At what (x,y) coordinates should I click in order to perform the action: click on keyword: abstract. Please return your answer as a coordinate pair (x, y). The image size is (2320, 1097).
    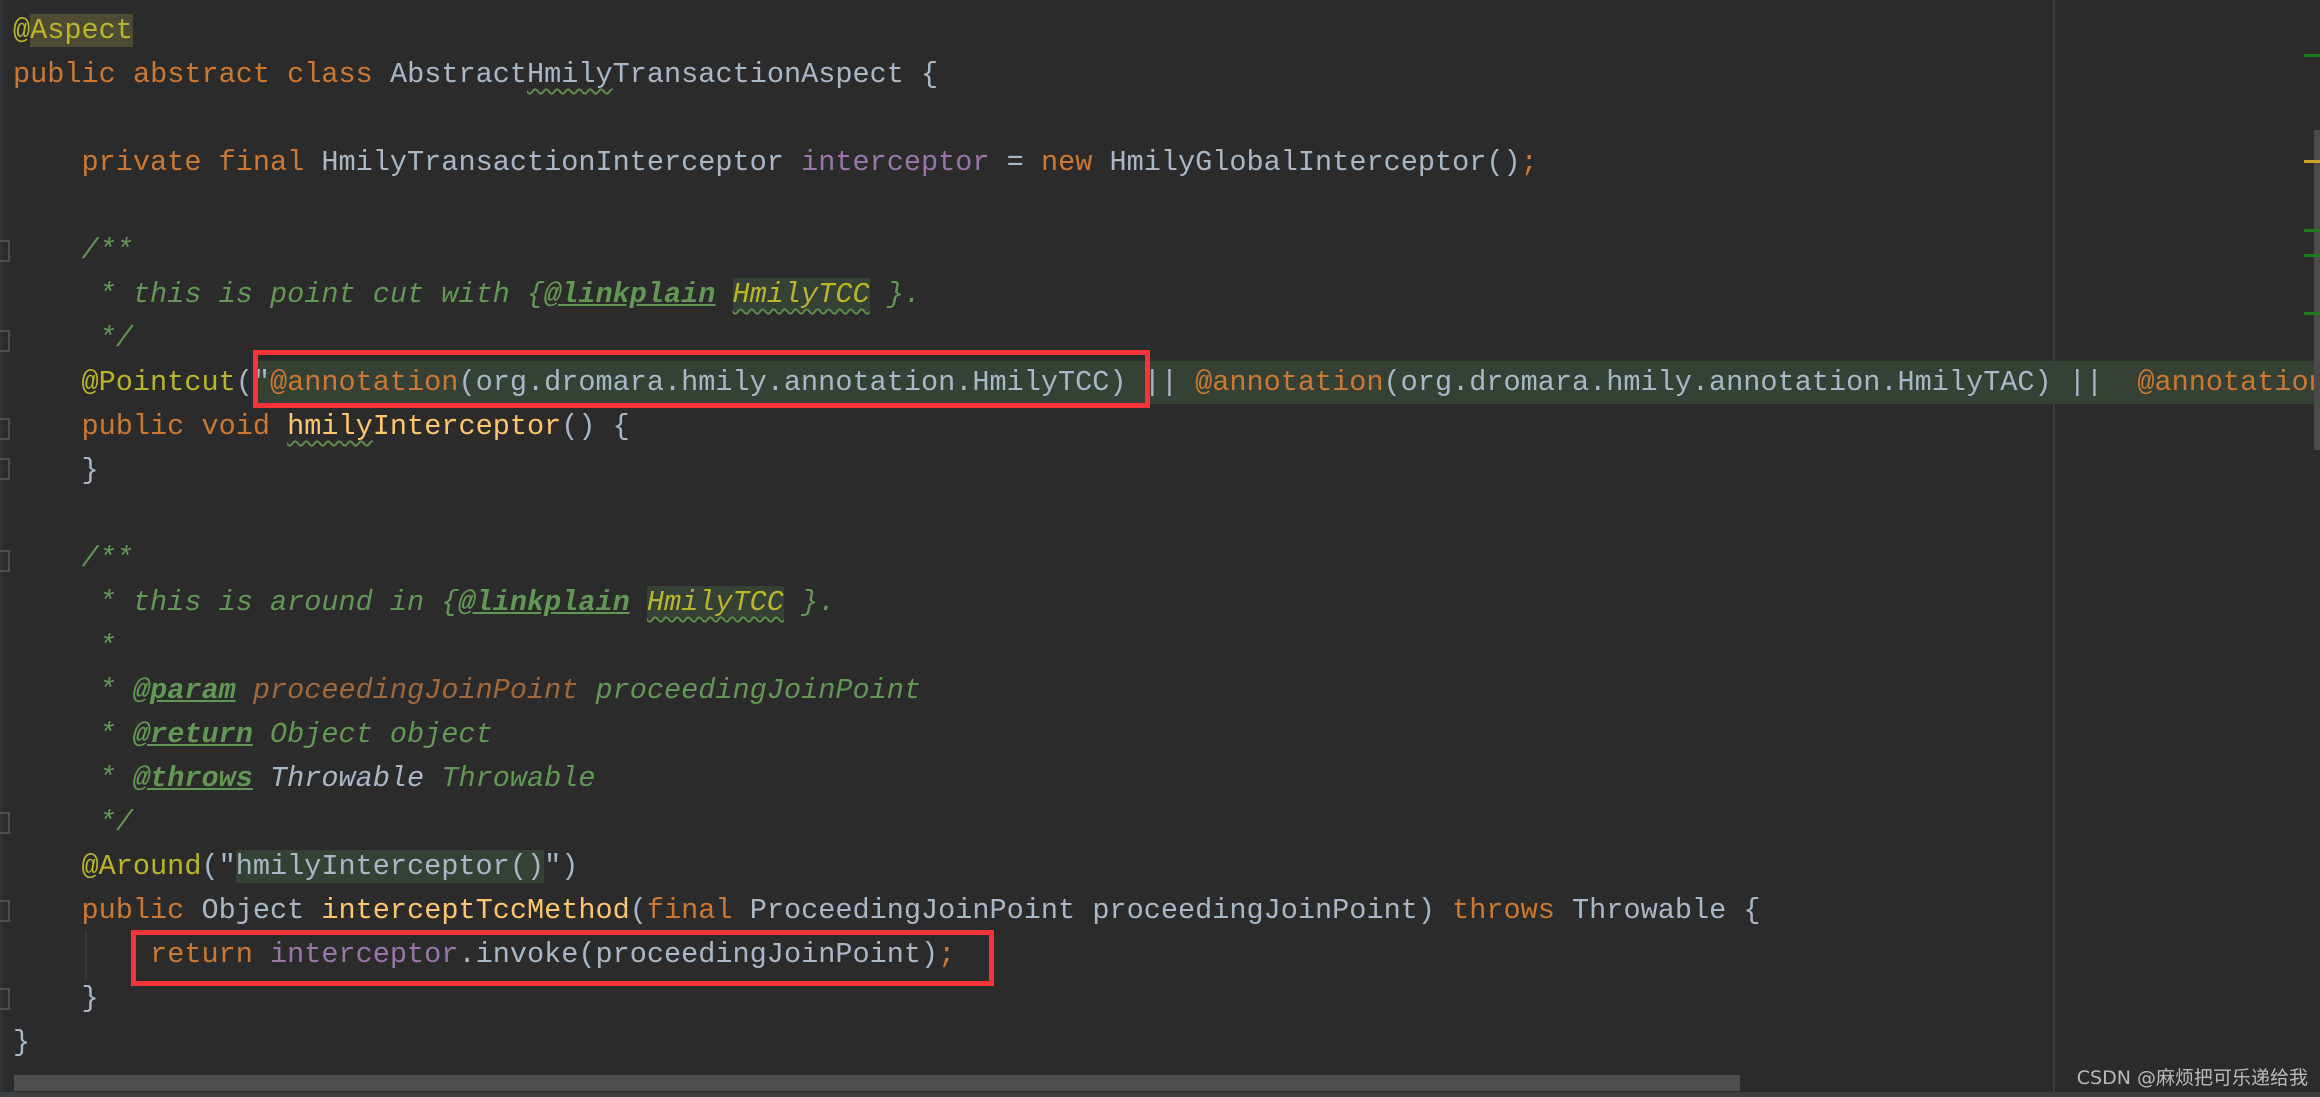
    Looking at the image, I should click on (201, 74).